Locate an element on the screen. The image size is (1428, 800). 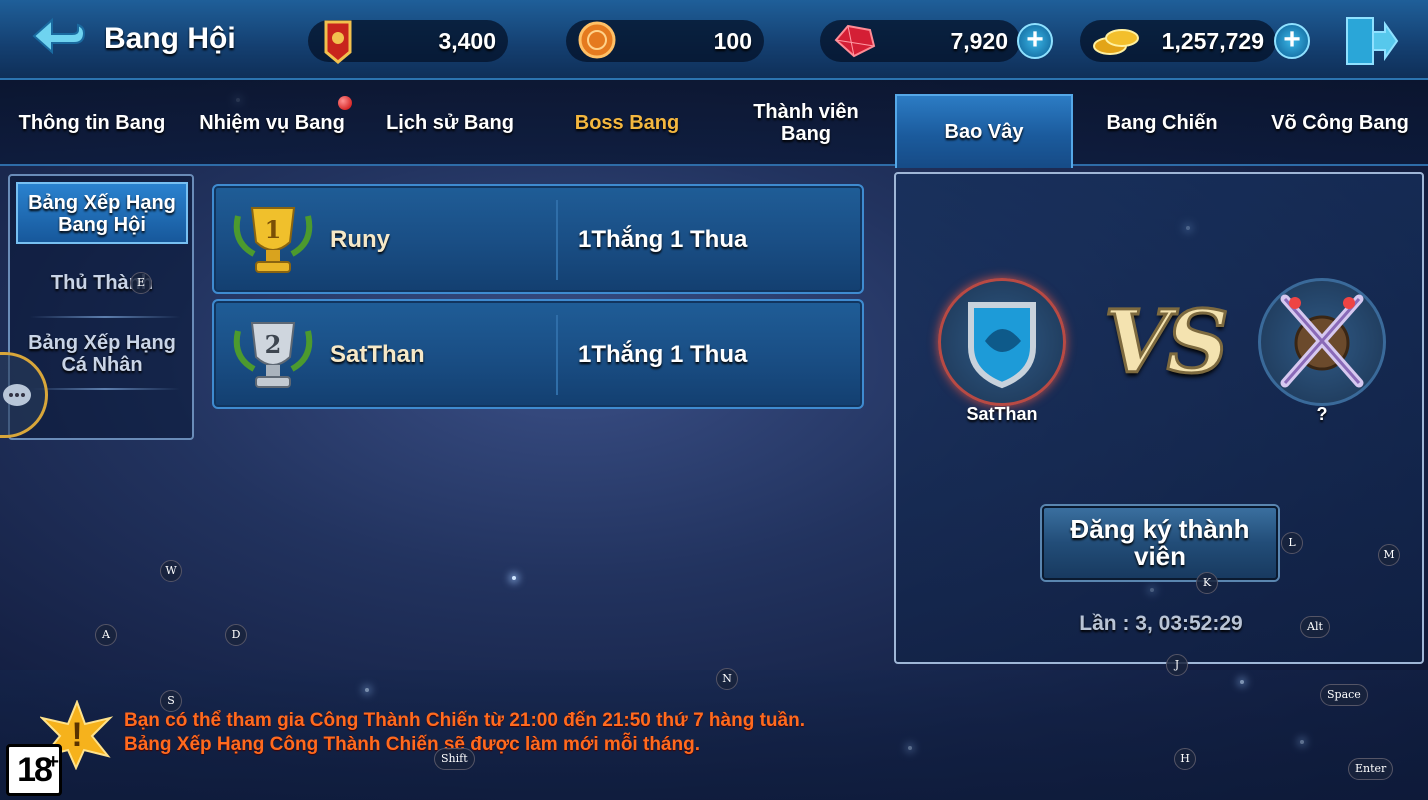
tab-guild-info: Thông tin Bang is located at coordinates (92, 123).